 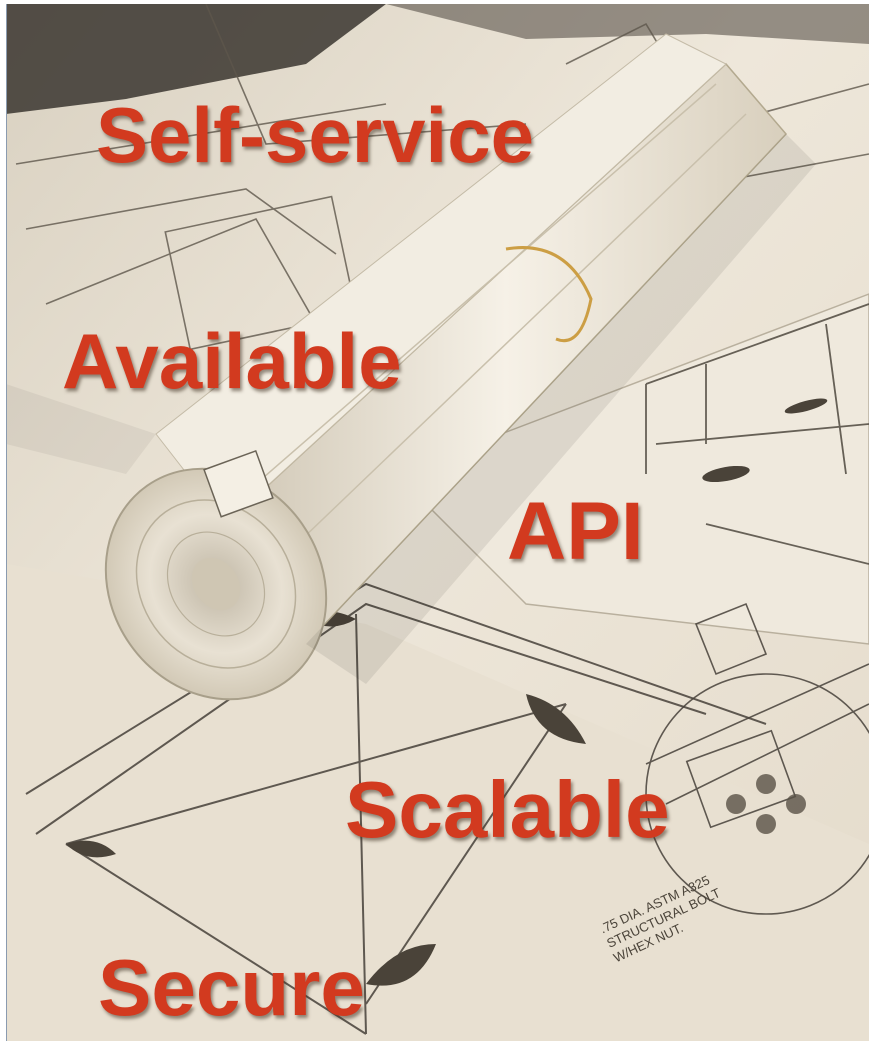 What do you see at coordinates (315, 135) in the screenshot?
I see `word-self-service: Self-service` at bounding box center [315, 135].